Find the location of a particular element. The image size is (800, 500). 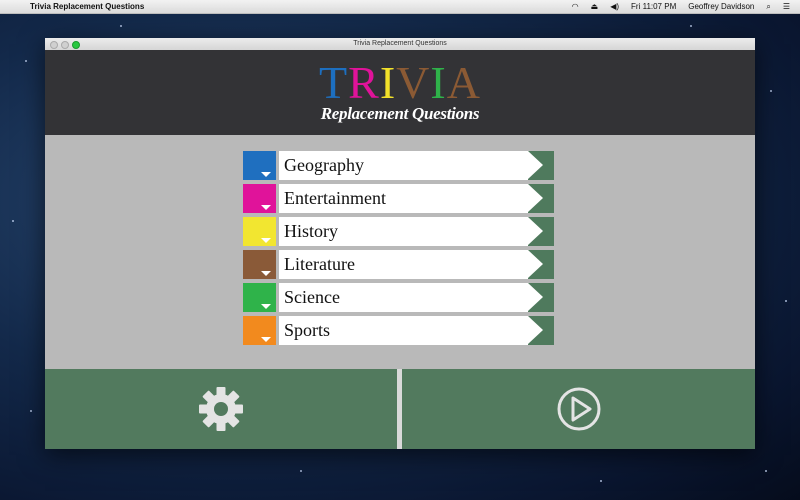

menu-app-name: Trivia Replacement Questions is located at coordinates (87, 6).